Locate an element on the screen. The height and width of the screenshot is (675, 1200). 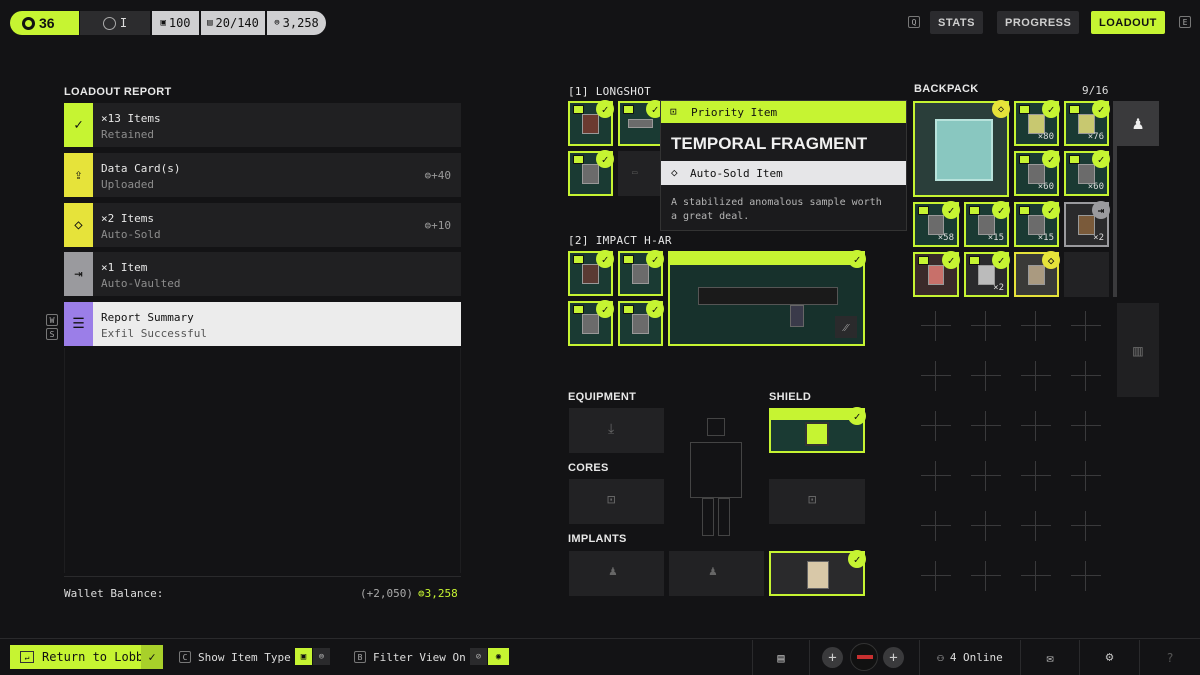
level-badge: 36 is located at coordinates (44, 23).